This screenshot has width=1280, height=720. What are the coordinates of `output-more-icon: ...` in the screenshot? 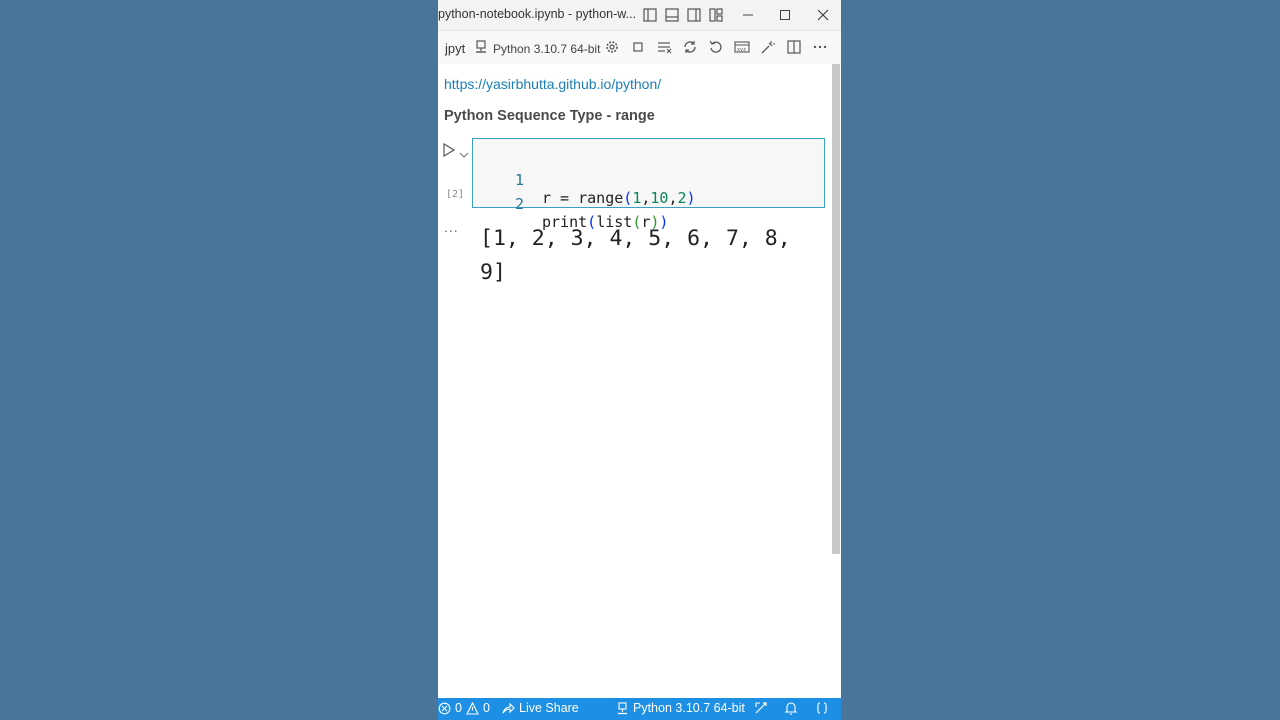 It's located at (451, 227).